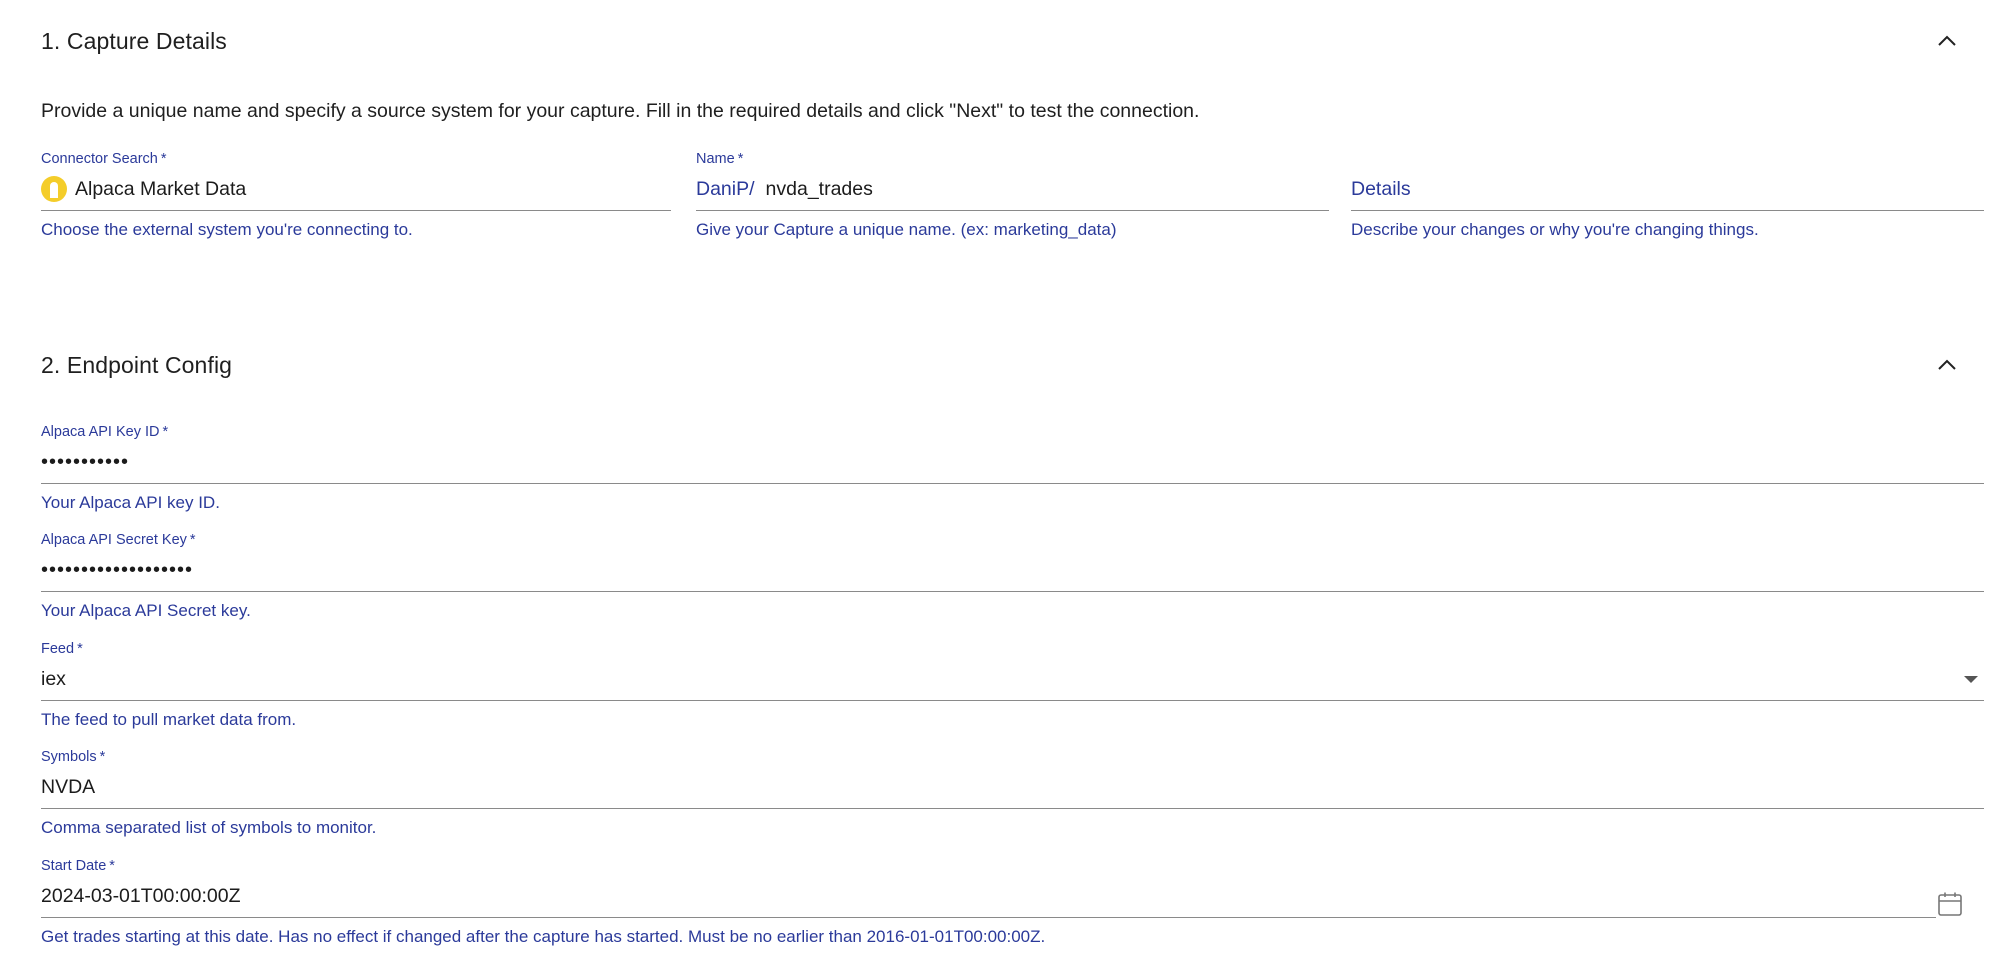 The width and height of the screenshot is (2000, 969). Describe the element at coordinates (104, 159) in the screenshot. I see `field-label: Connector Search *` at that location.